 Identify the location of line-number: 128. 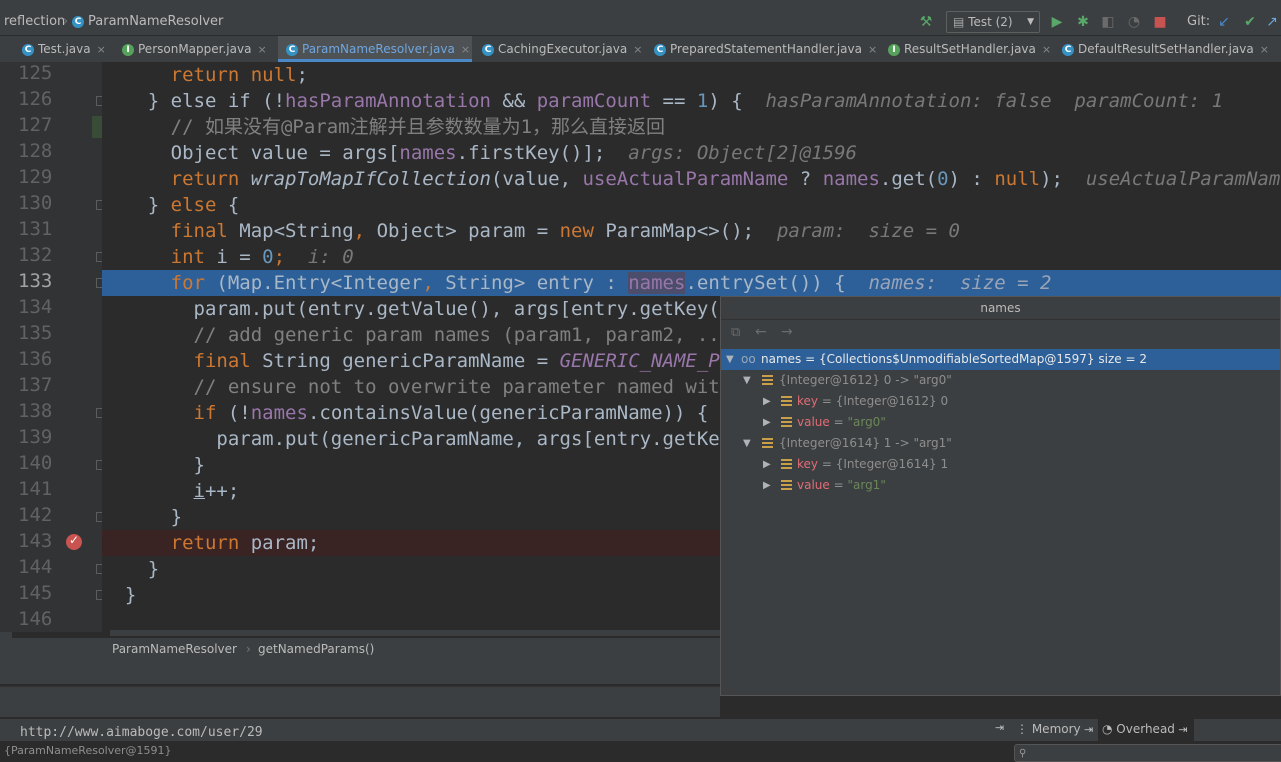
(35, 151).